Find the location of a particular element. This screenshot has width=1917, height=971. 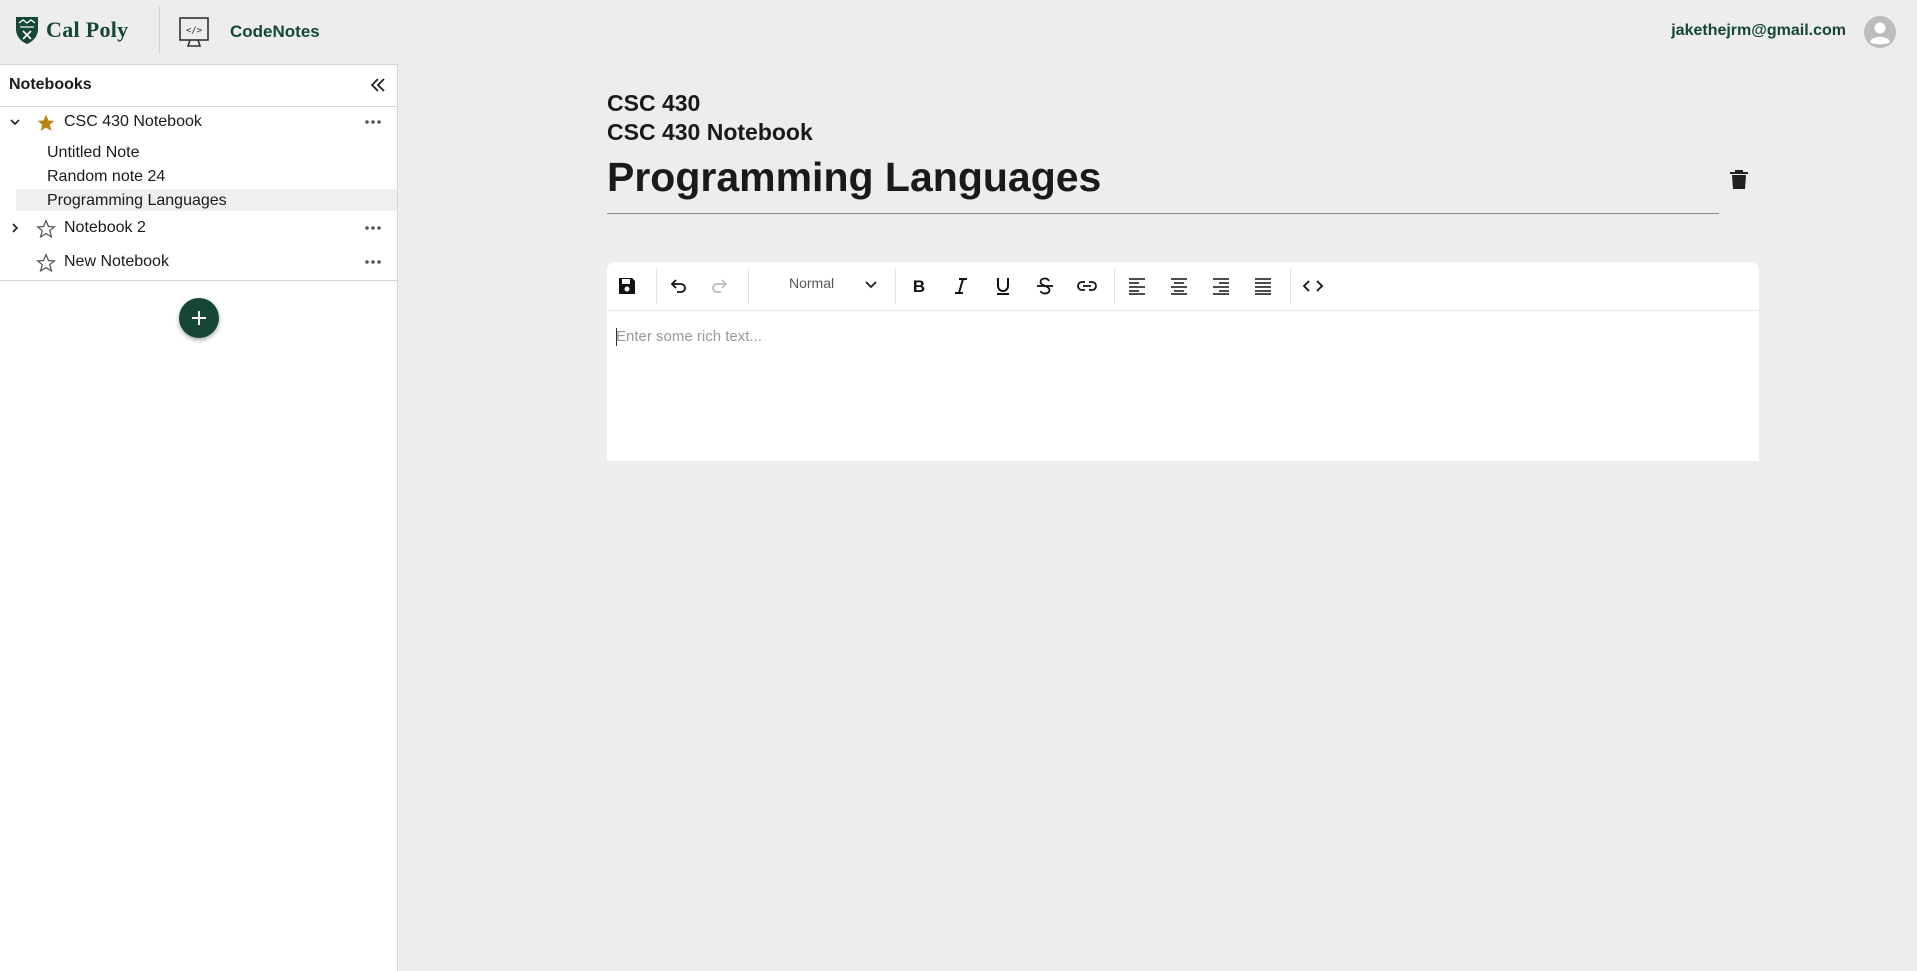

align-justify-button is located at coordinates (1263, 286).